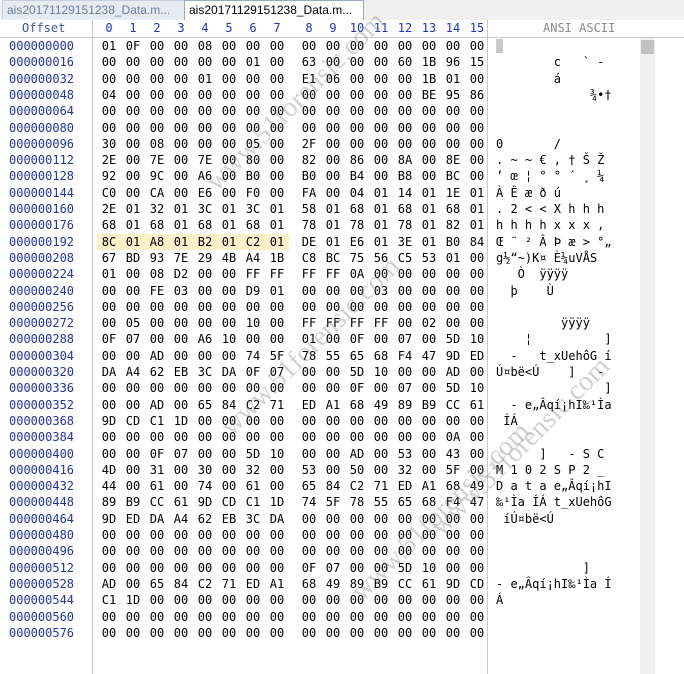  I want to click on ansi-text: D a t a e„Âqí¡hI, so click(554, 486).